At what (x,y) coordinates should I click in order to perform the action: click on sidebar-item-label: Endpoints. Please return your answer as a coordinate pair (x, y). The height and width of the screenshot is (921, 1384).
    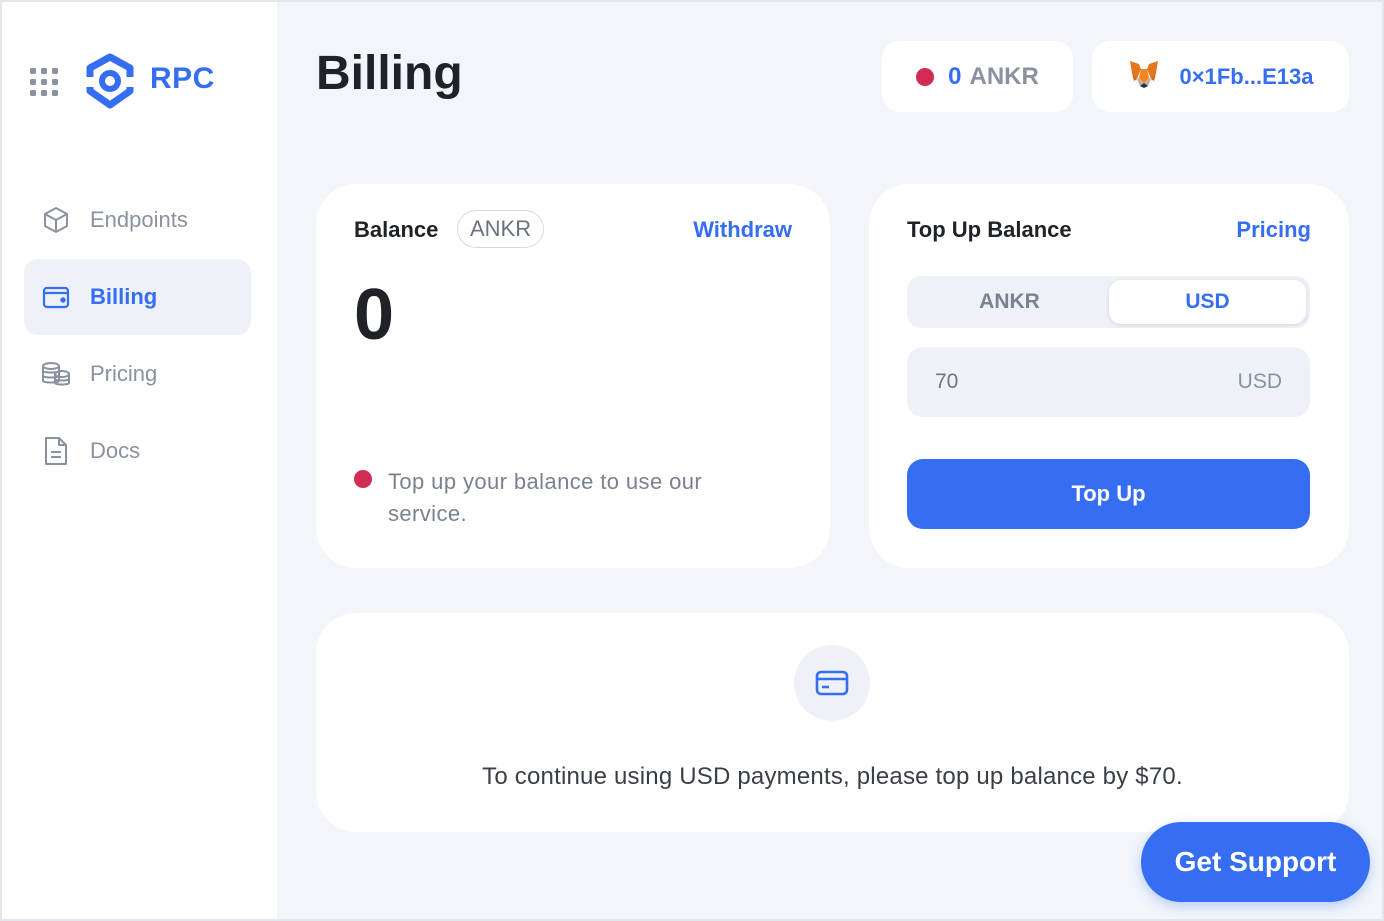
    Looking at the image, I should click on (139, 219).